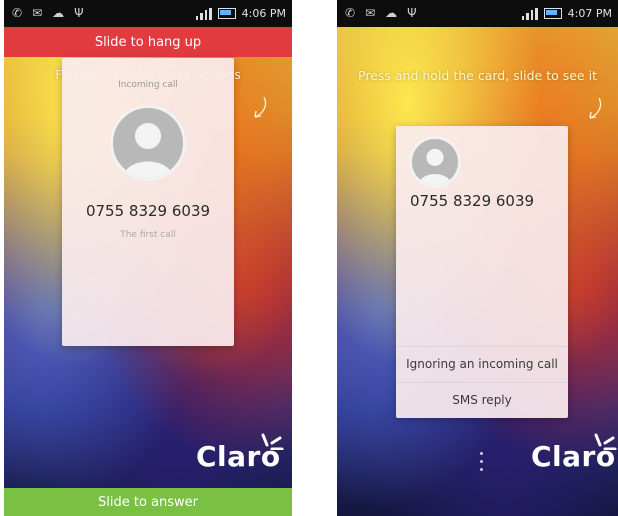 Image resolution: width=618 pixels, height=516 pixels. Describe the element at coordinates (482, 464) in the screenshot. I see `page-indicator` at that location.